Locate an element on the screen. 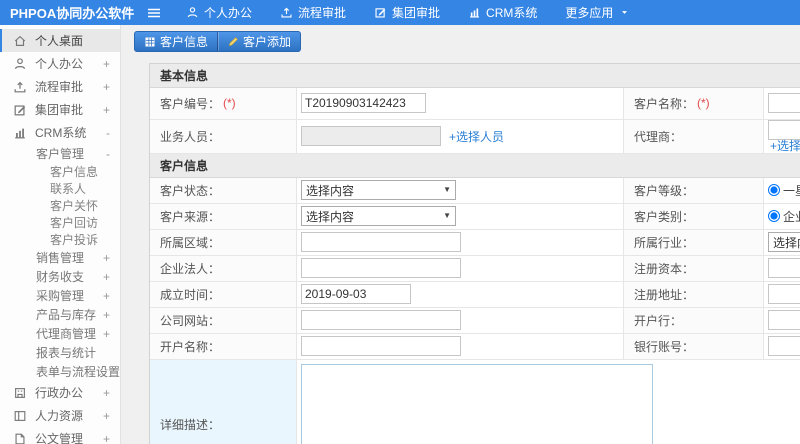 The height and width of the screenshot is (444, 800). customer-level-radio-0: 一星 is located at coordinates (784, 190).